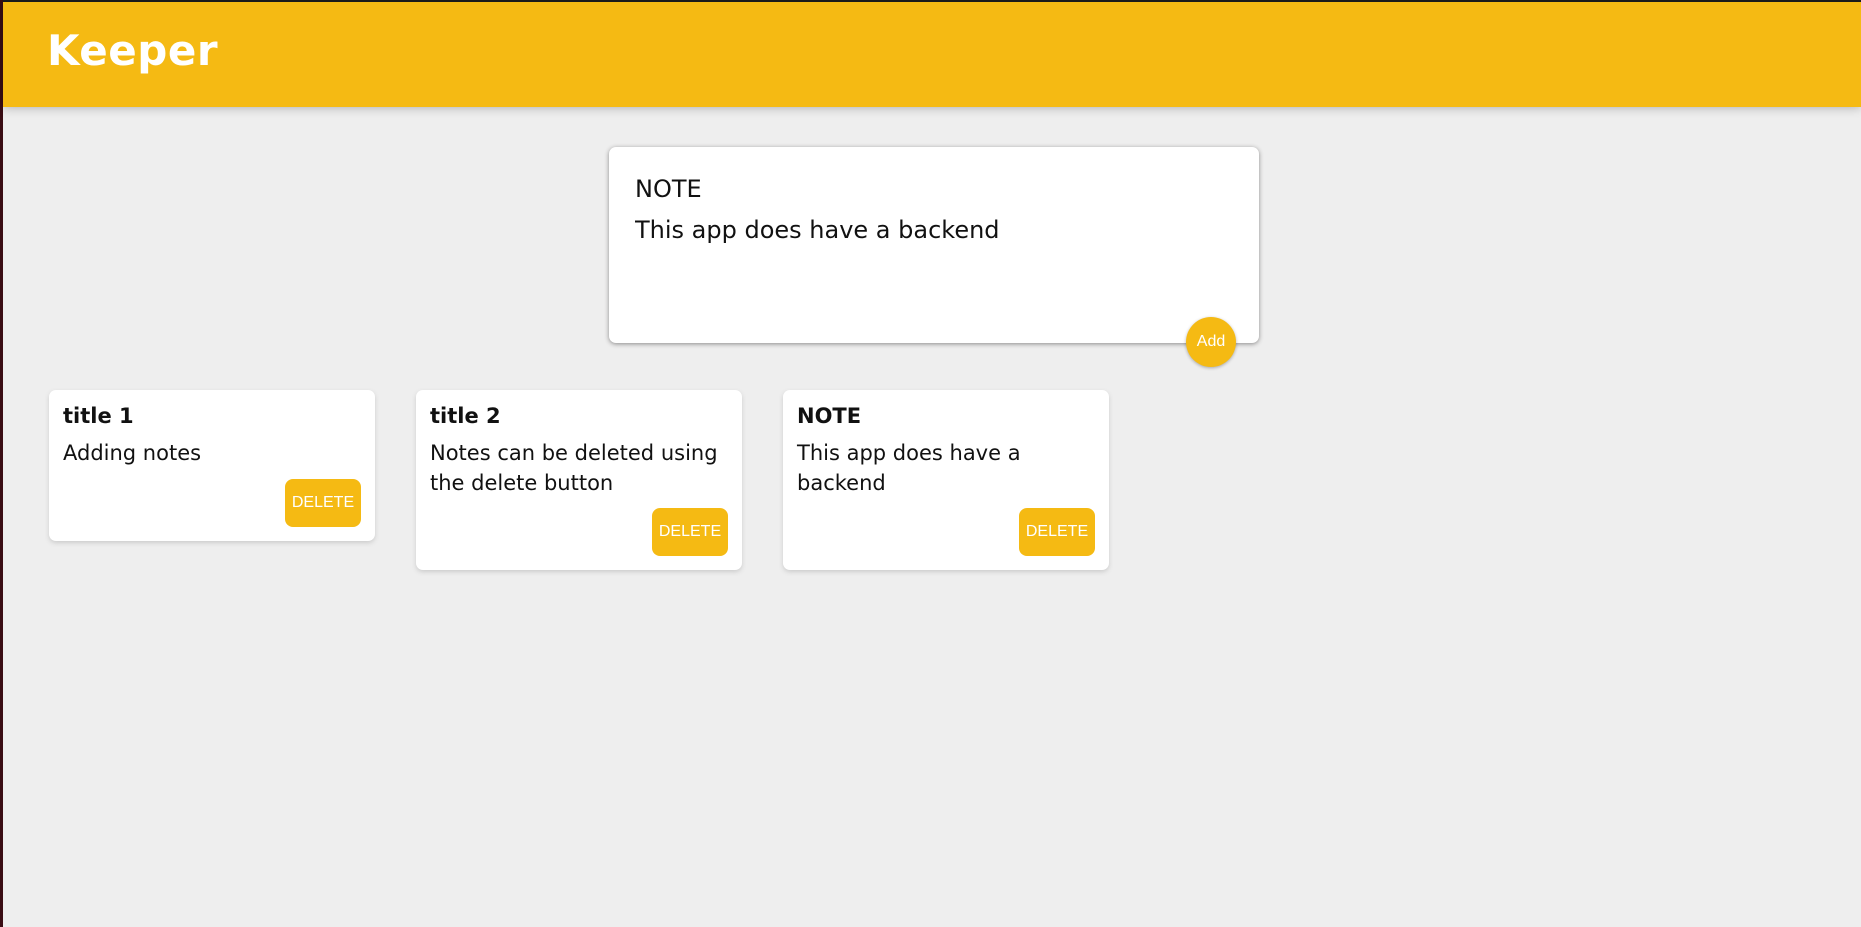  Describe the element at coordinates (133, 50) in the screenshot. I see `app-title: Keeper` at that location.